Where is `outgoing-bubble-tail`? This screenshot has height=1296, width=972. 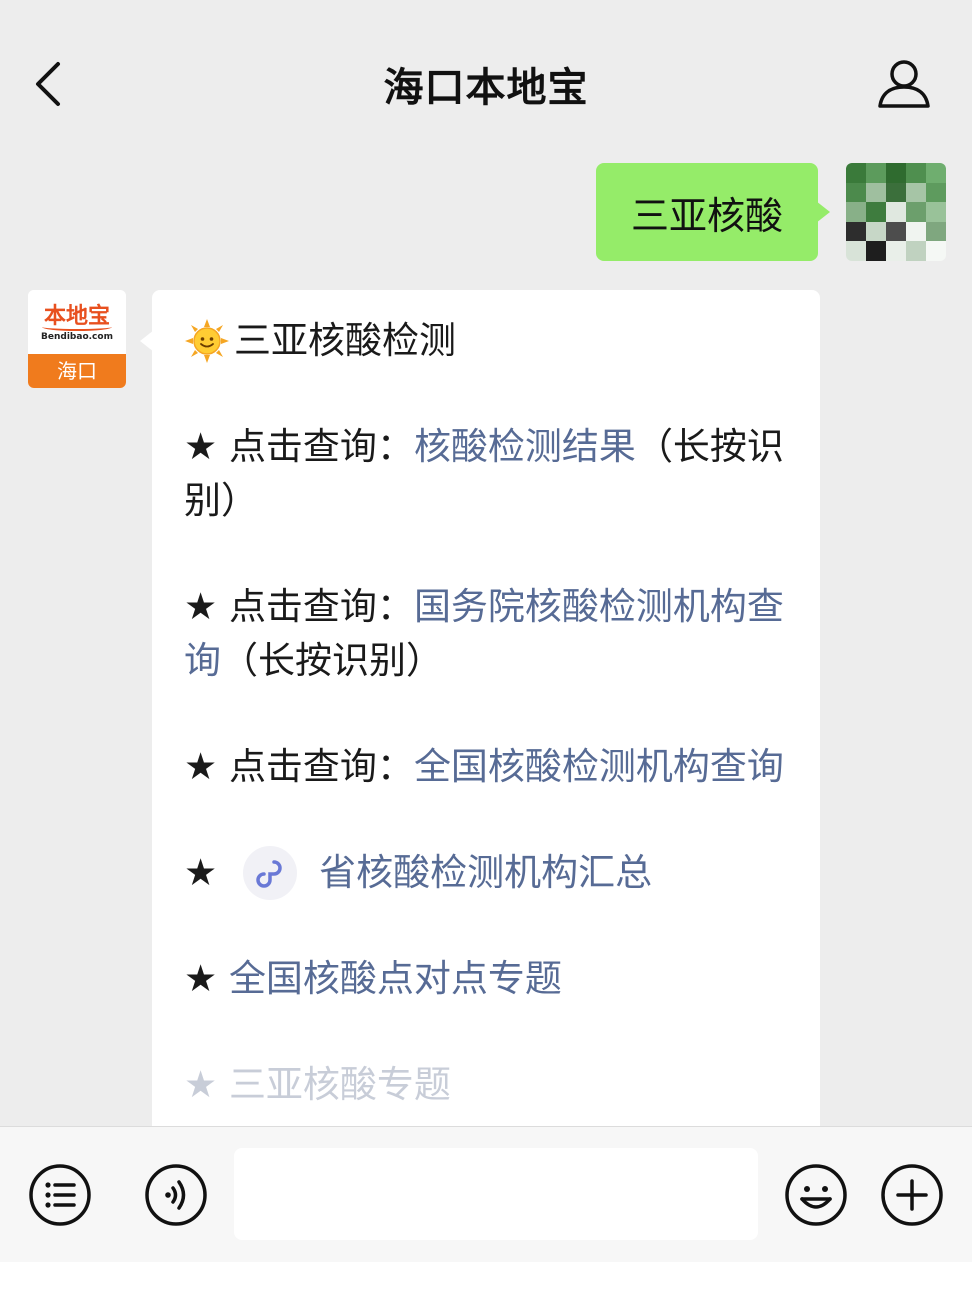
outgoing-bubble-tail is located at coordinates (823, 212).